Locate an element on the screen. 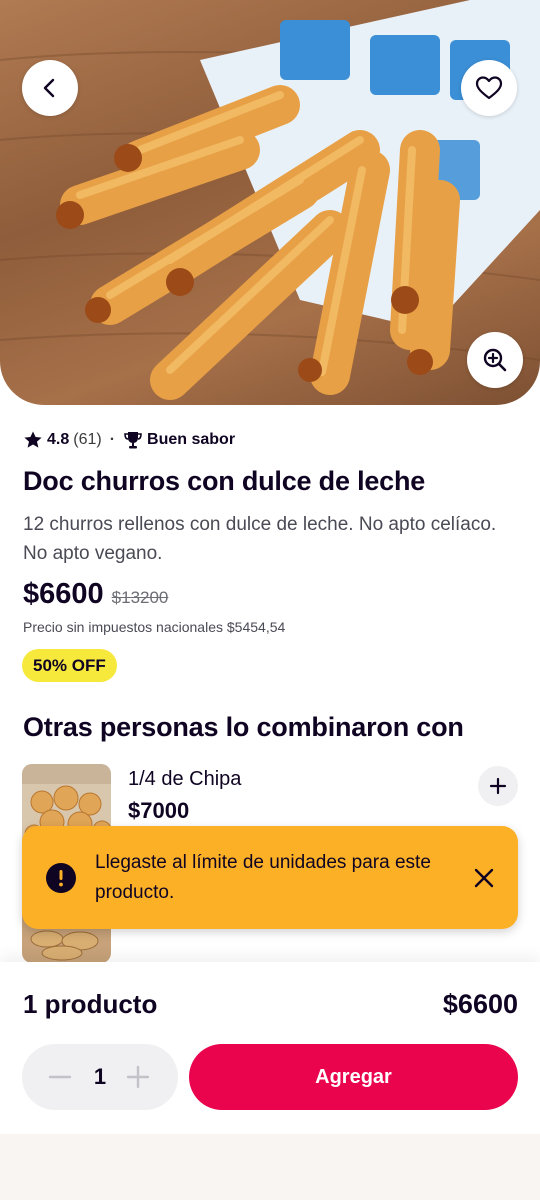 The height and width of the screenshot is (1200, 540). back-button is located at coordinates (50, 88).